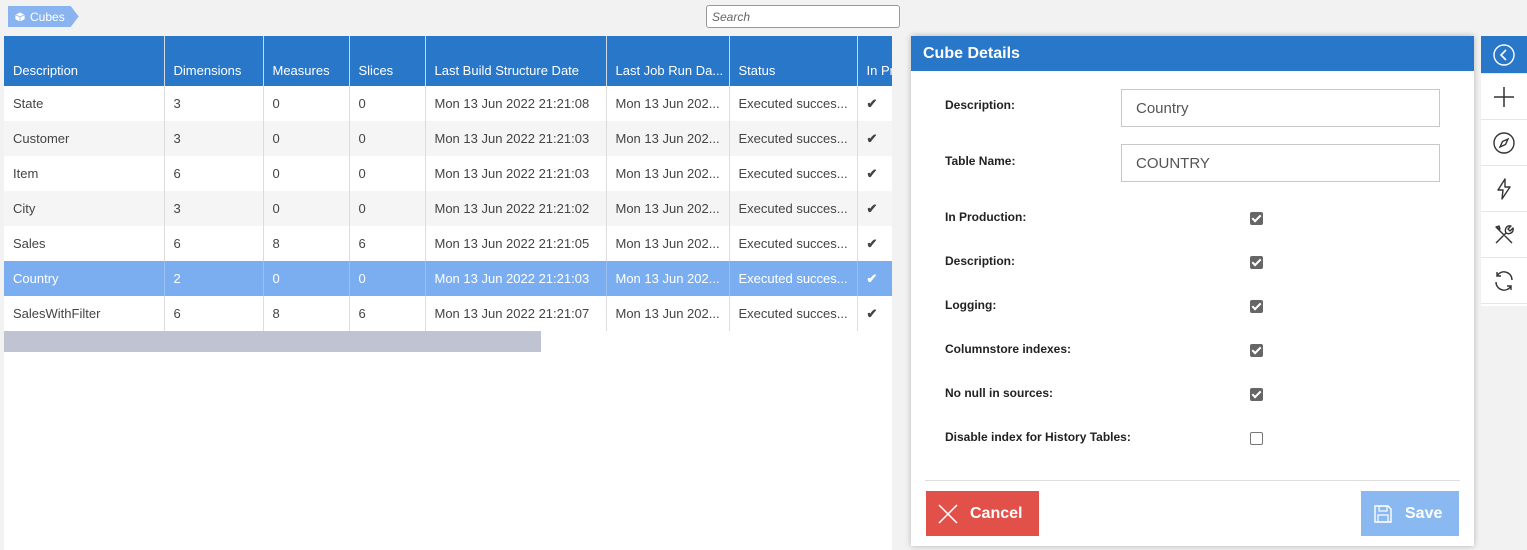 This screenshot has height=550, width=1527. What do you see at coordinates (272, 341) in the screenshot?
I see `horizontal-scrollbar` at bounding box center [272, 341].